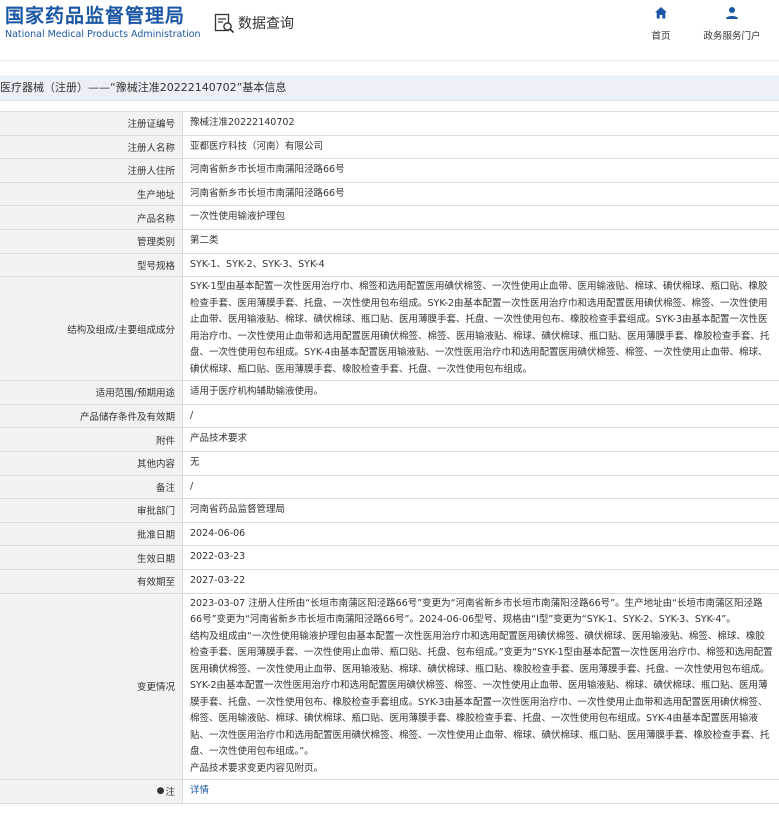  I want to click on table-row: 产品名称 一次性使用输液护理包, so click(389, 218).